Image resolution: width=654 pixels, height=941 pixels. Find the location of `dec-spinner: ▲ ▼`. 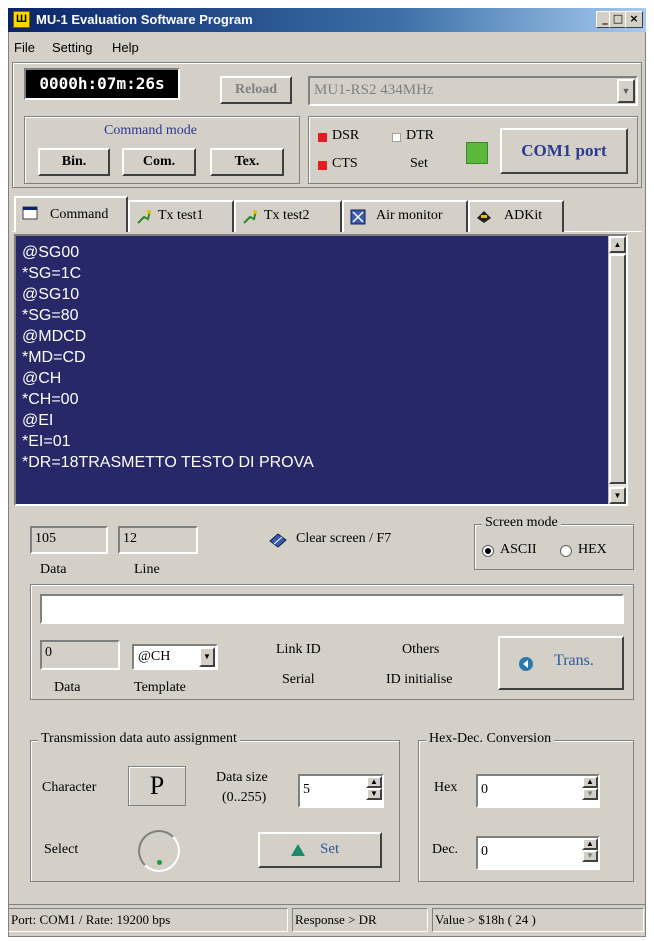

dec-spinner: ▲ ▼ is located at coordinates (590, 850).